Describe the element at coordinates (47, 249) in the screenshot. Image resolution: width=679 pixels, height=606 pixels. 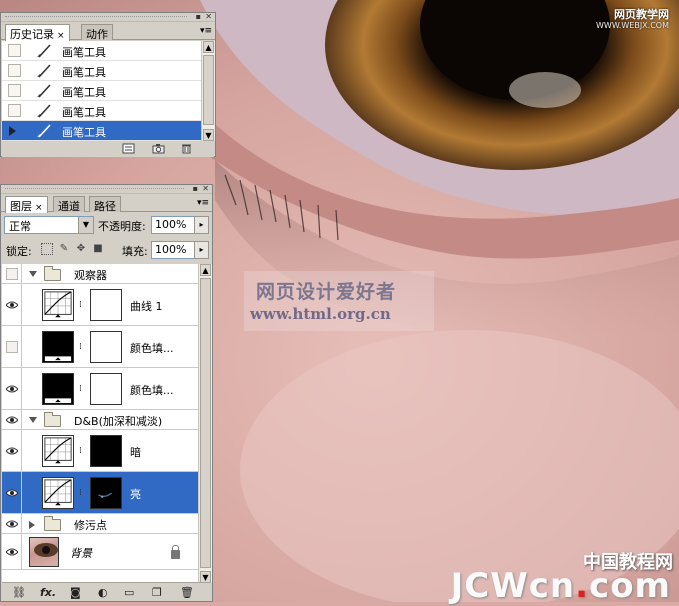
I see `lock-transparent-pixels-icon` at that location.